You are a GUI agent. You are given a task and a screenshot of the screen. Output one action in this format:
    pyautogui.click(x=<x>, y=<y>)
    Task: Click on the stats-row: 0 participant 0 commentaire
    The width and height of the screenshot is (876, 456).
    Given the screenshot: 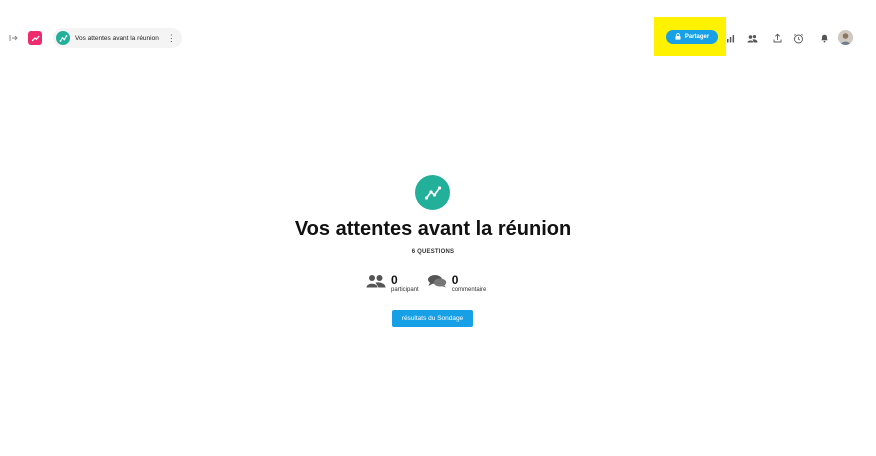 What is the action you would take?
    pyautogui.click(x=426, y=283)
    